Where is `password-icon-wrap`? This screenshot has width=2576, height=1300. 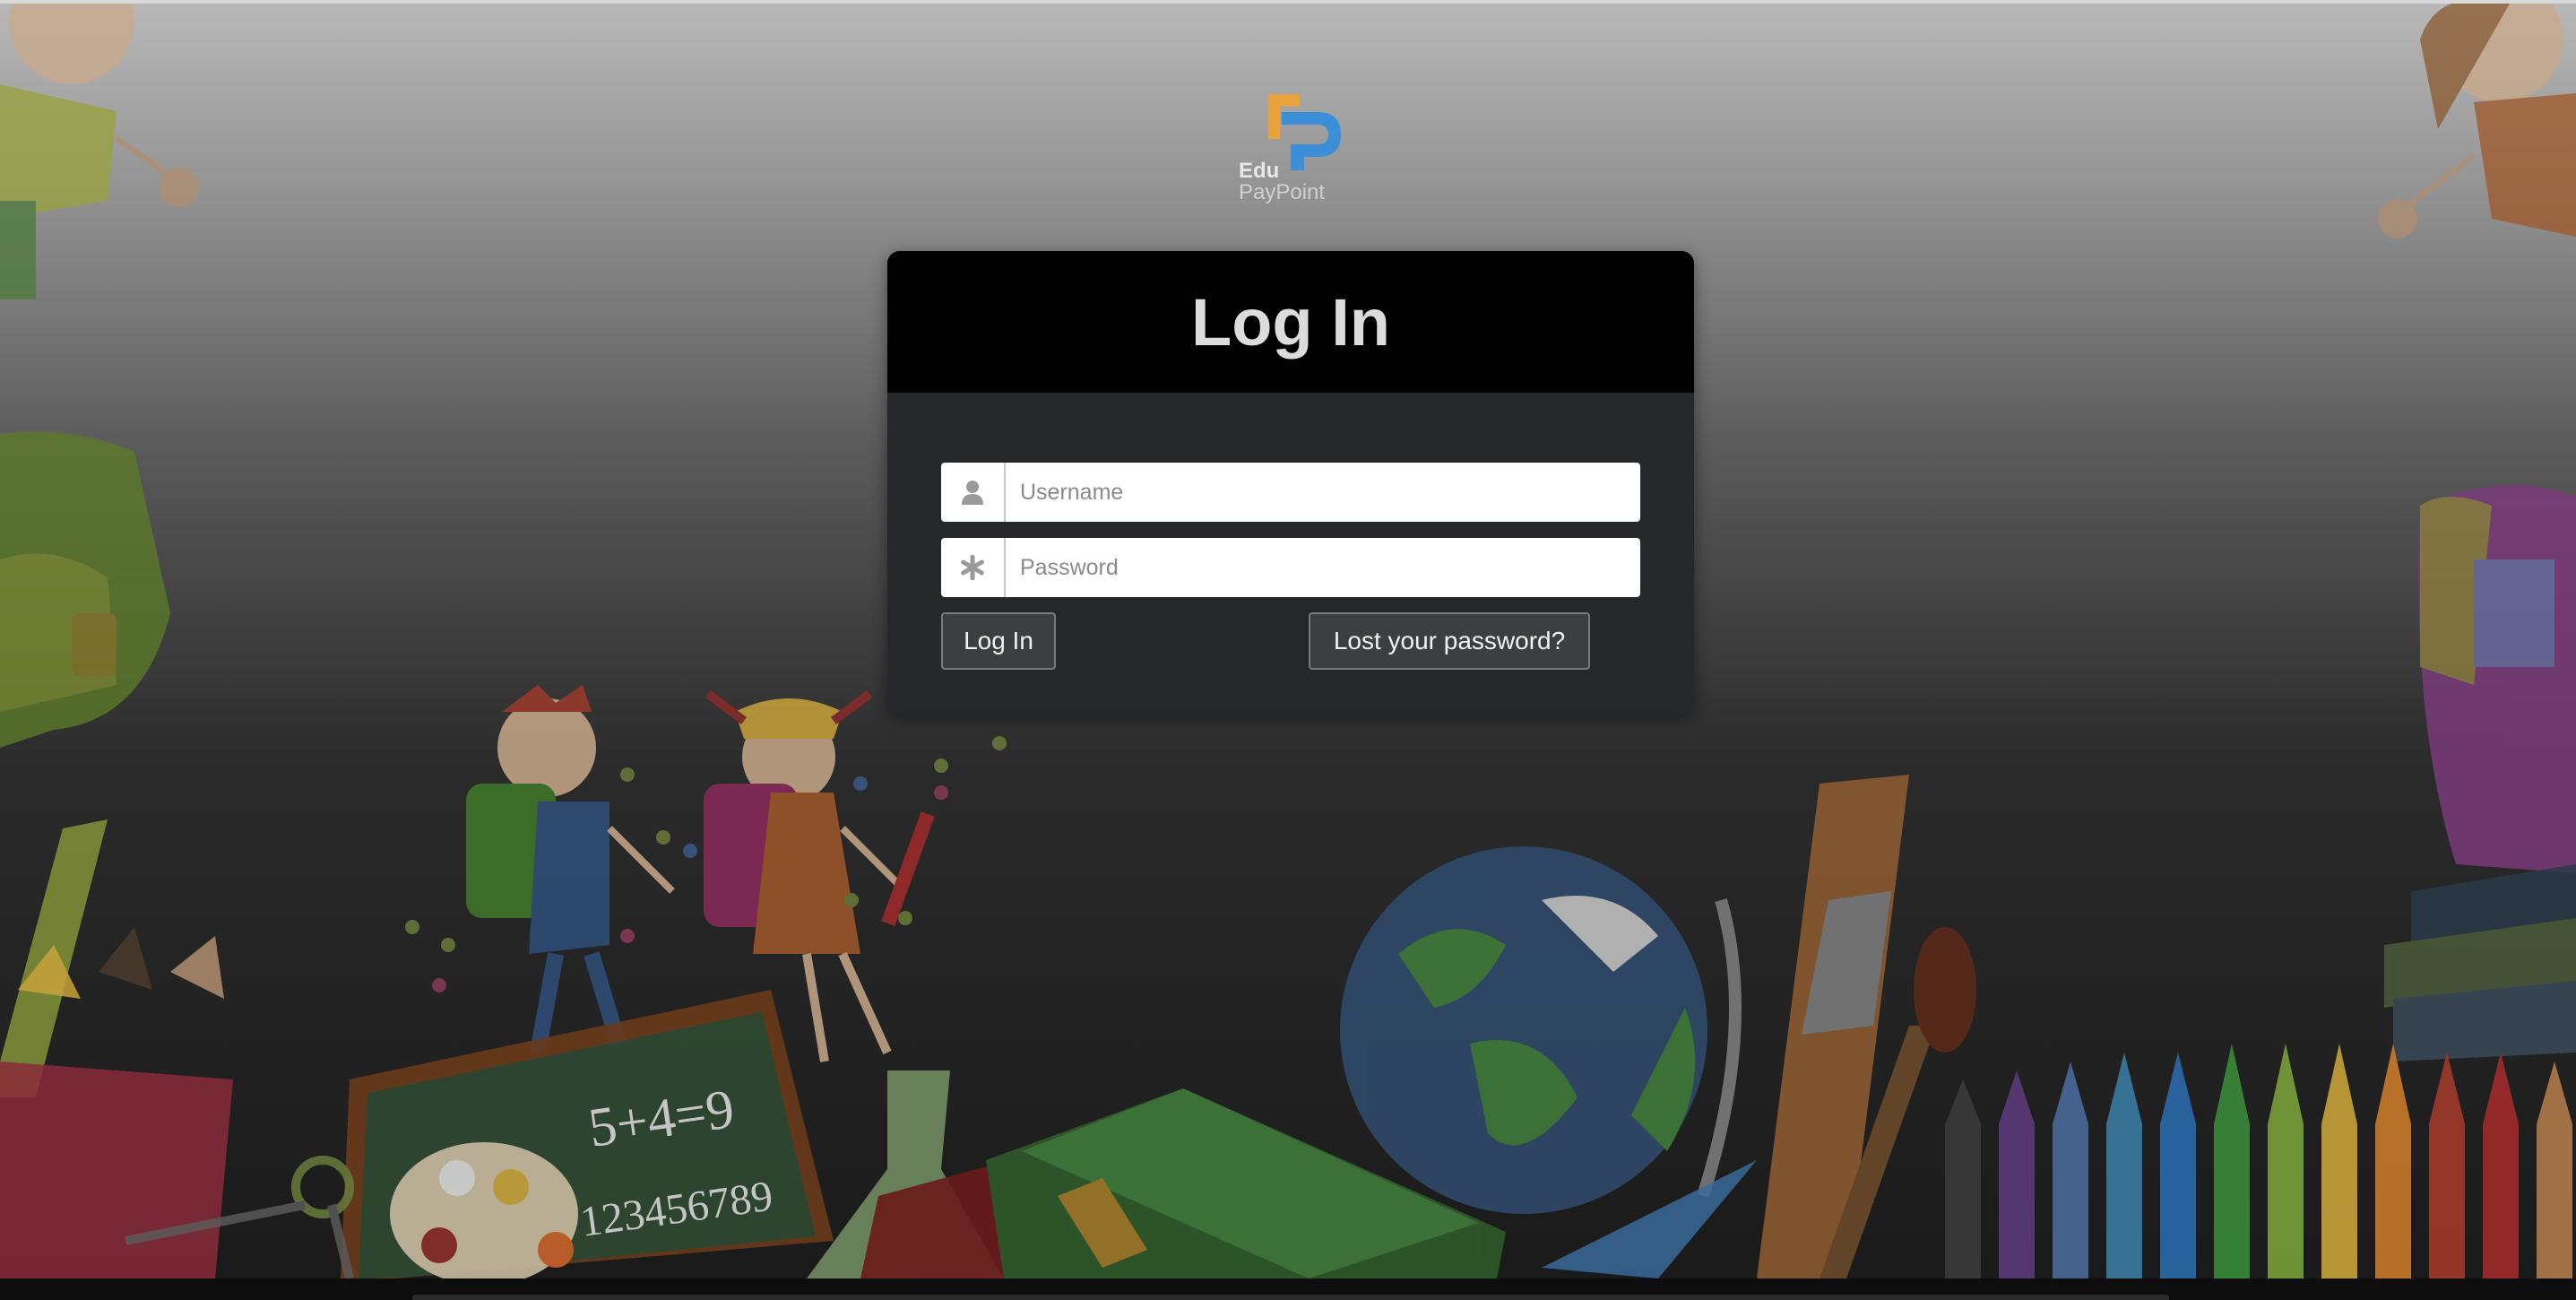
password-icon-wrap is located at coordinates (973, 567).